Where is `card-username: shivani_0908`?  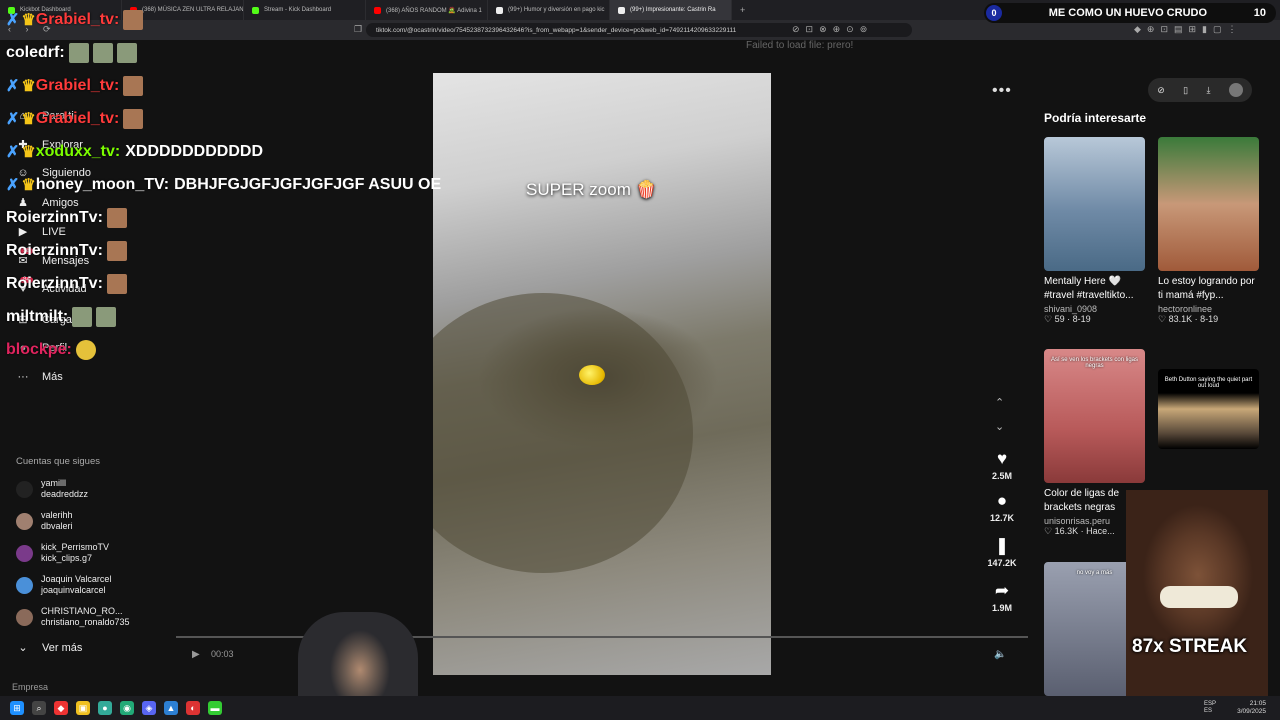 card-username: shivani_0908 is located at coordinates (1071, 309).